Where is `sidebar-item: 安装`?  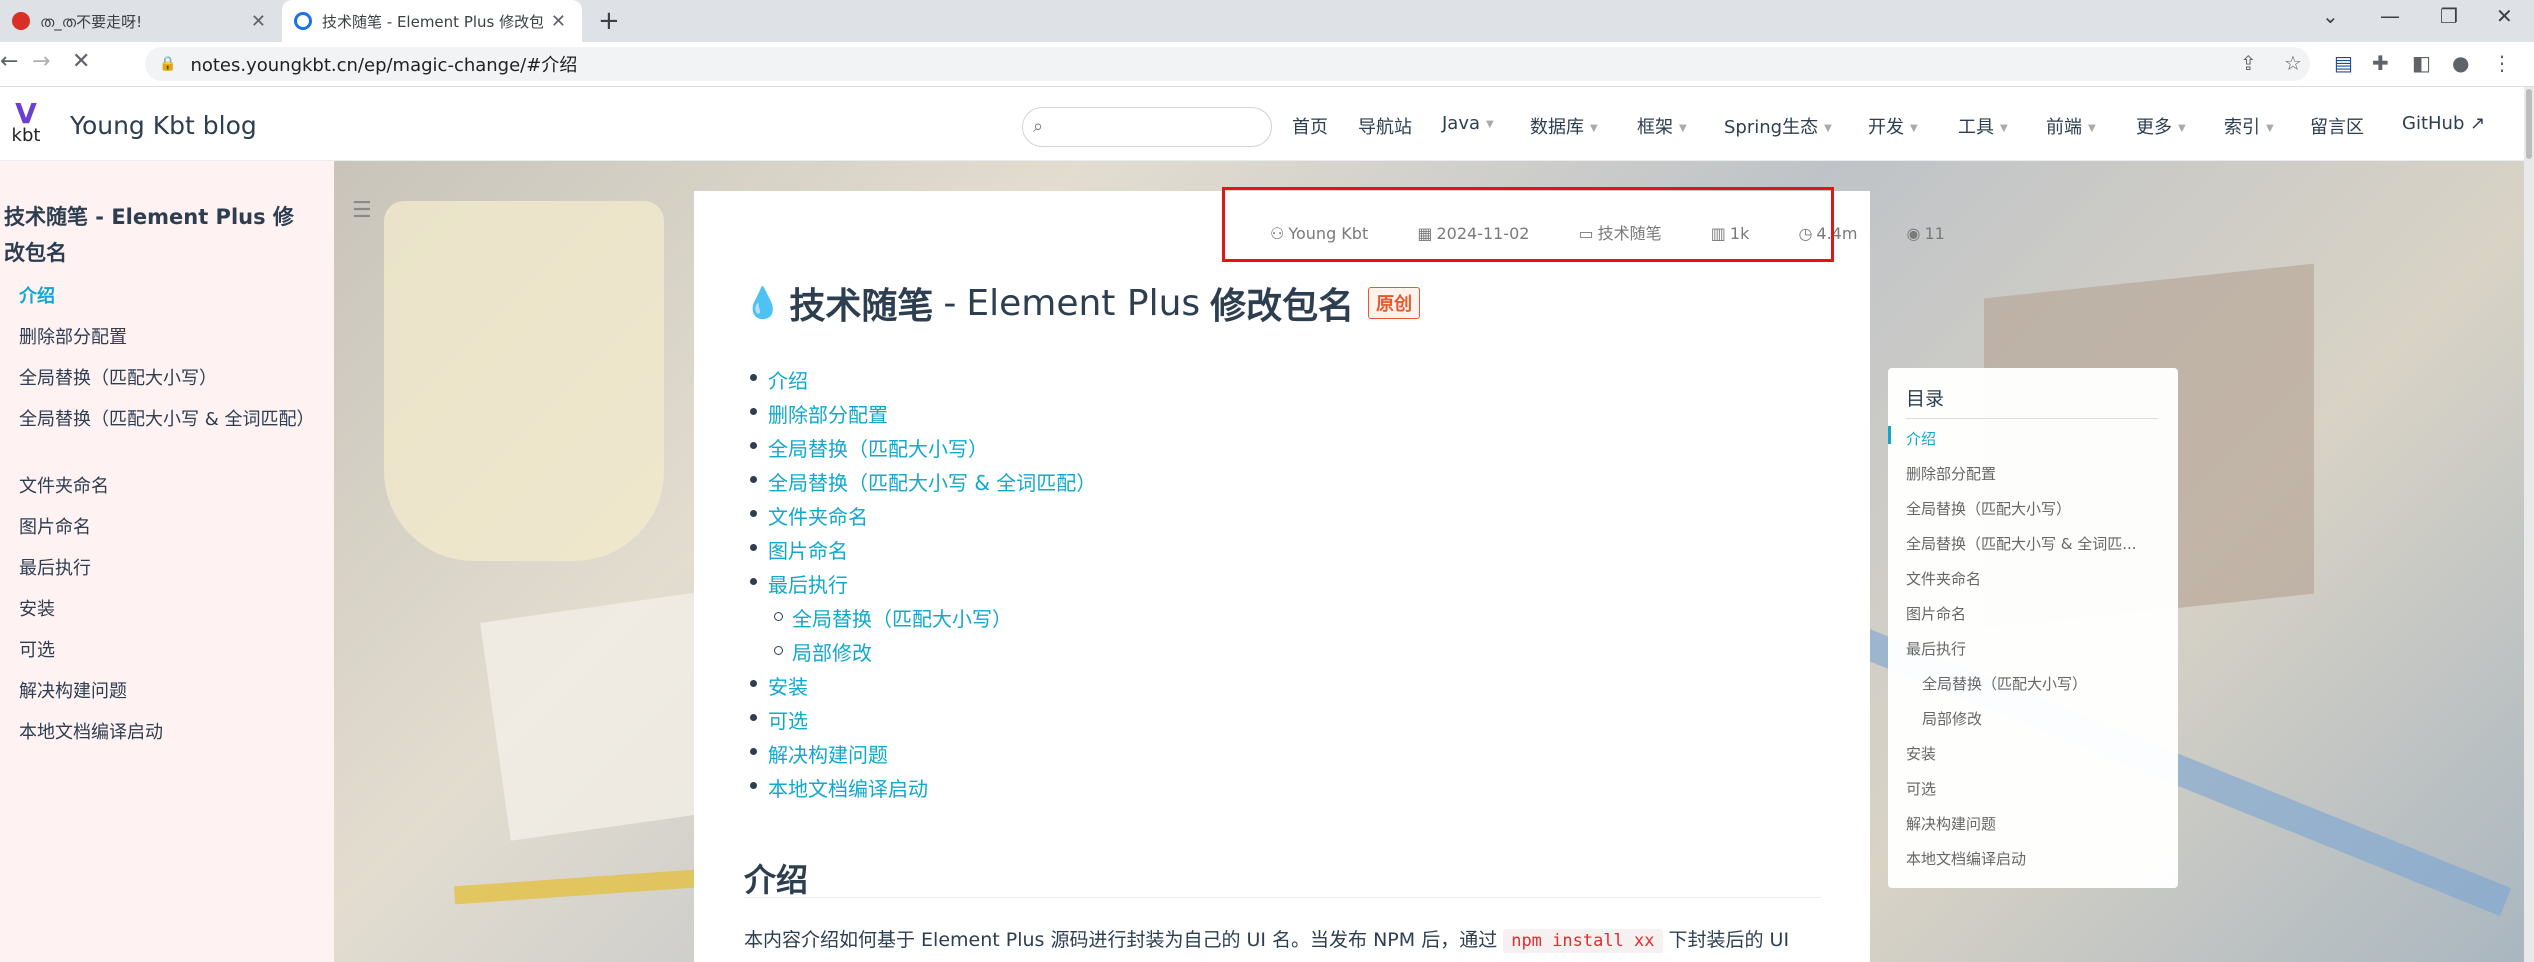
sidebar-item: 安装 is located at coordinates (164, 610).